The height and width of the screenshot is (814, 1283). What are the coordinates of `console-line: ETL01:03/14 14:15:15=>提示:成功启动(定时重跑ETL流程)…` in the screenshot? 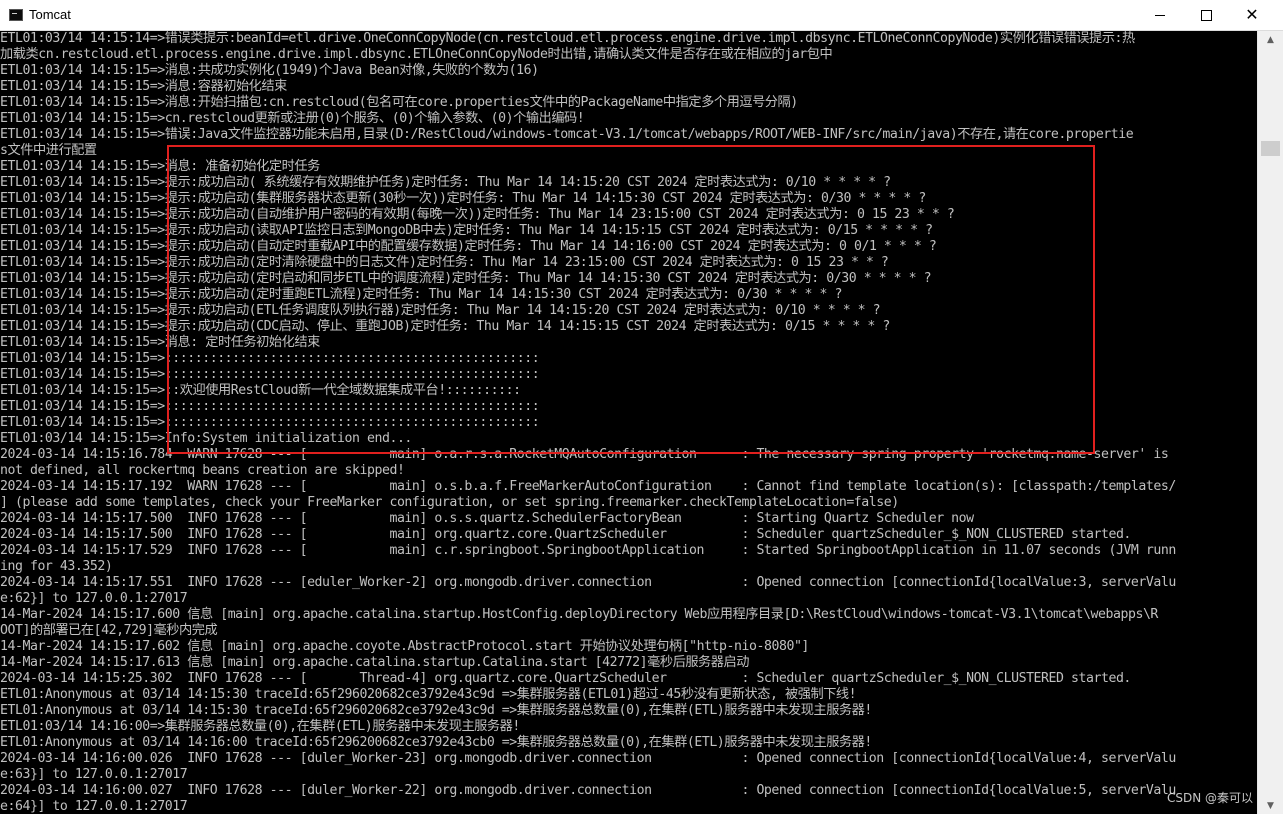 It's located at (421, 294).